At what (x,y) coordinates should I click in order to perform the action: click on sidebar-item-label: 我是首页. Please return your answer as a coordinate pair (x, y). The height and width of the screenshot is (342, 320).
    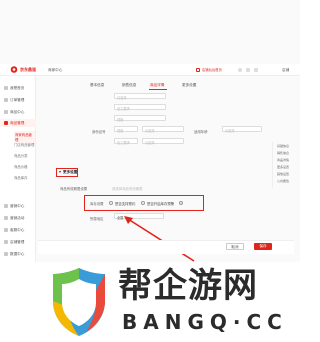
    Looking at the image, I should click on (17, 88).